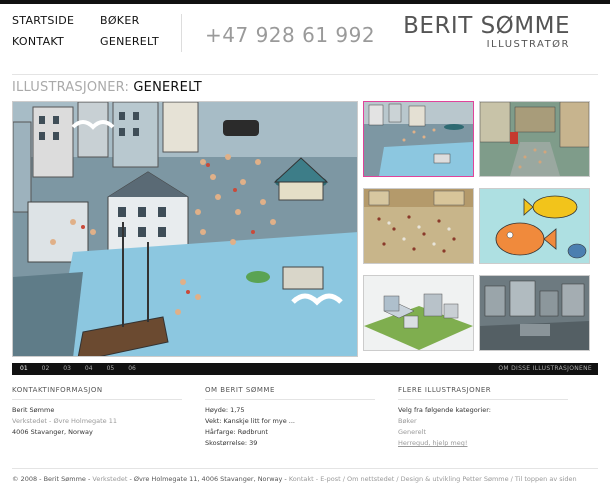 The width and height of the screenshot is (610, 493). What do you see at coordinates (181, 33) in the screenshot?
I see `header-divider` at bounding box center [181, 33].